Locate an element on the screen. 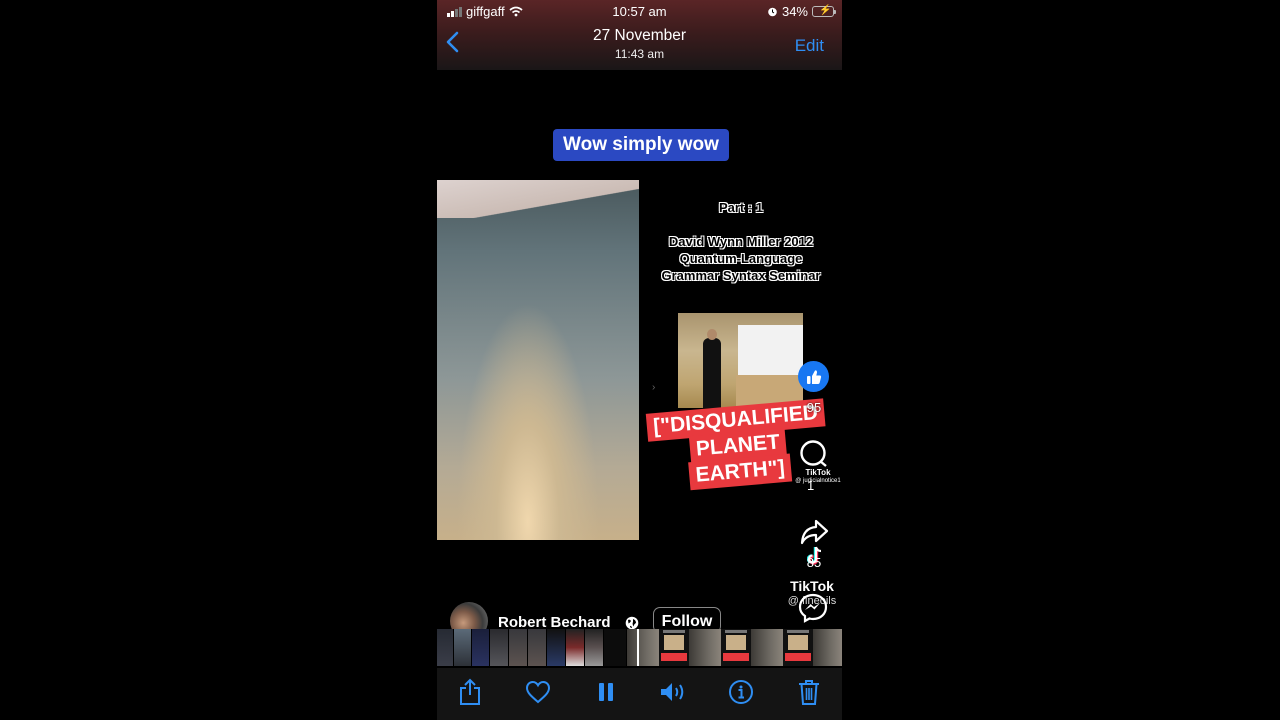 This screenshot has height=720, width=1280. speaker-icon is located at coordinates (672, 692).